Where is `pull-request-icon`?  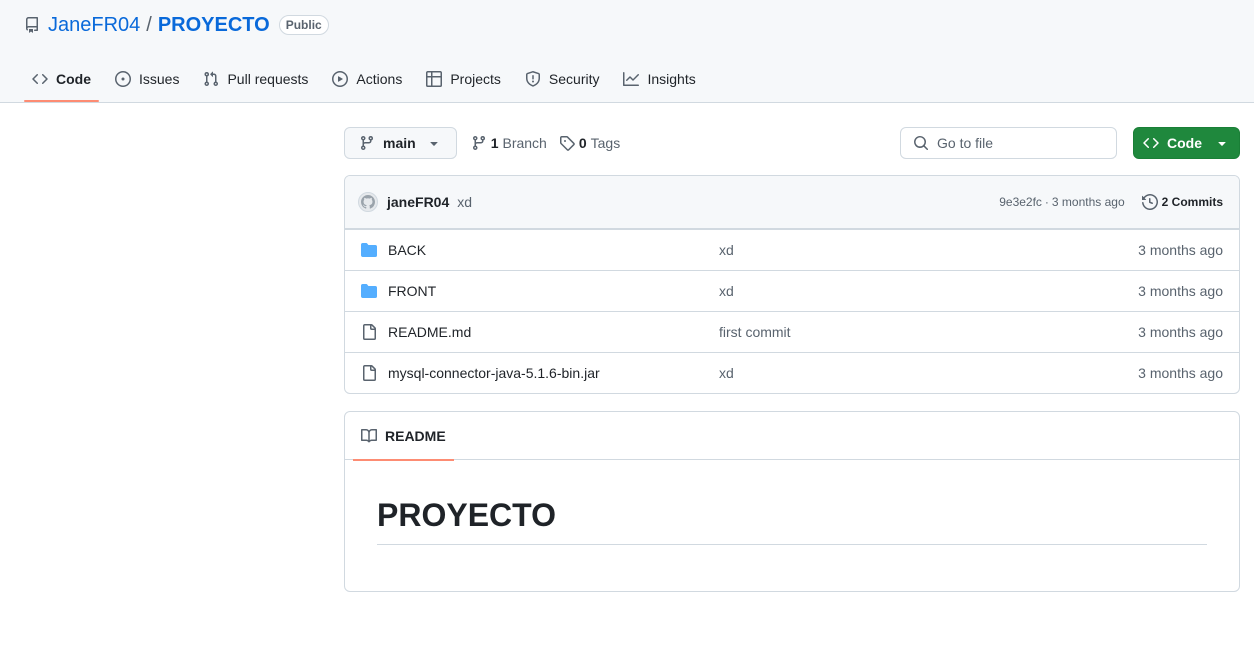
pull-request-icon is located at coordinates (211, 79).